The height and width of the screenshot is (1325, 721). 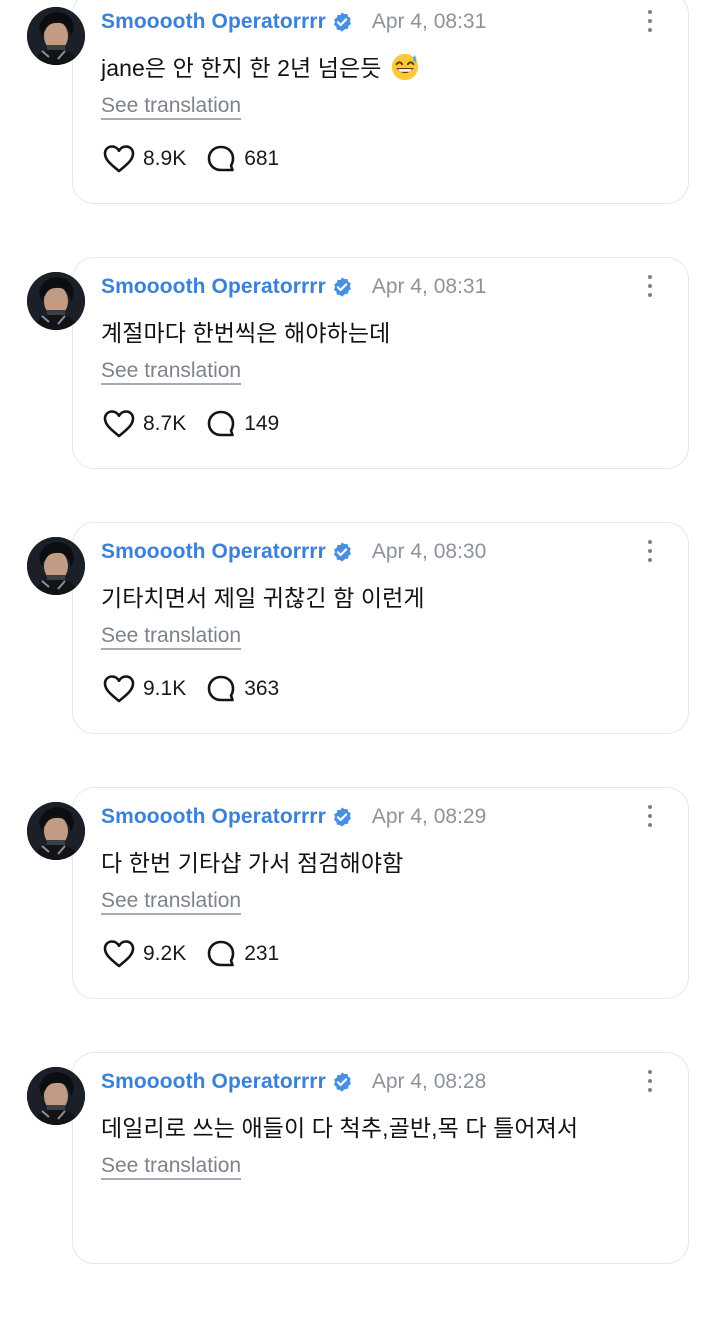 What do you see at coordinates (246, 333) in the screenshot?
I see `post-text: 계절마다 한번씩은 해야하는데` at bounding box center [246, 333].